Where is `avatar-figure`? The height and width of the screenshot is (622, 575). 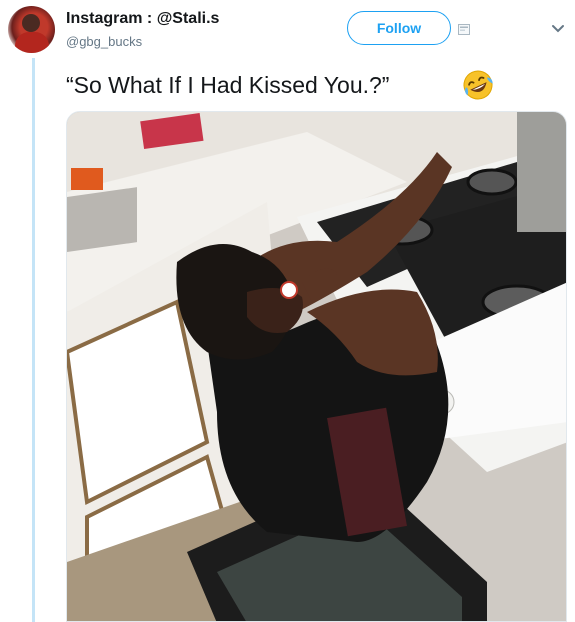 avatar-figure is located at coordinates (32, 42).